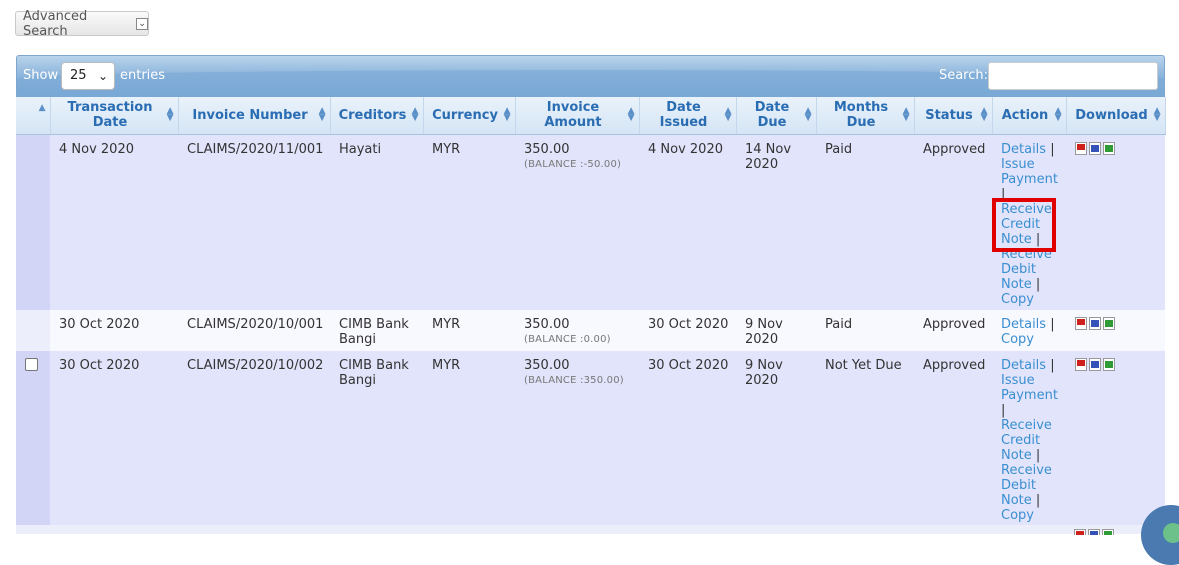  Describe the element at coordinates (377, 116) in the screenshot. I see `col-header-creditors: Creditors ▲ ▼` at that location.